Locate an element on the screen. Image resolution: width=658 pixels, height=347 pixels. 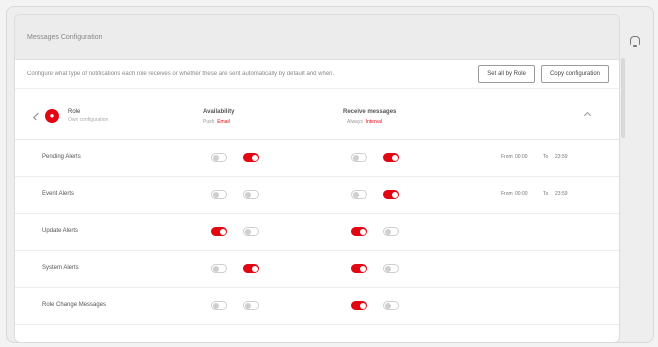
copy-configuration-button: Copy configuration is located at coordinates (574, 74).